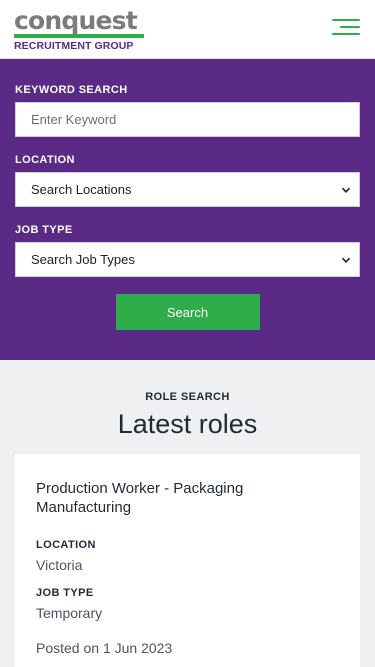  What do you see at coordinates (346, 29) in the screenshot?
I see `hamburger-menu-icon` at bounding box center [346, 29].